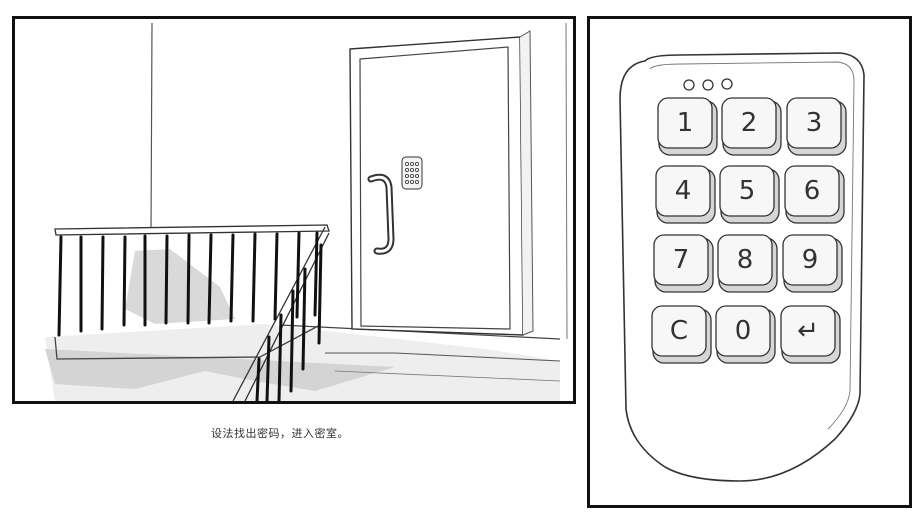 This screenshot has width=922, height=526. I want to click on key-label: 6, so click(812, 191).